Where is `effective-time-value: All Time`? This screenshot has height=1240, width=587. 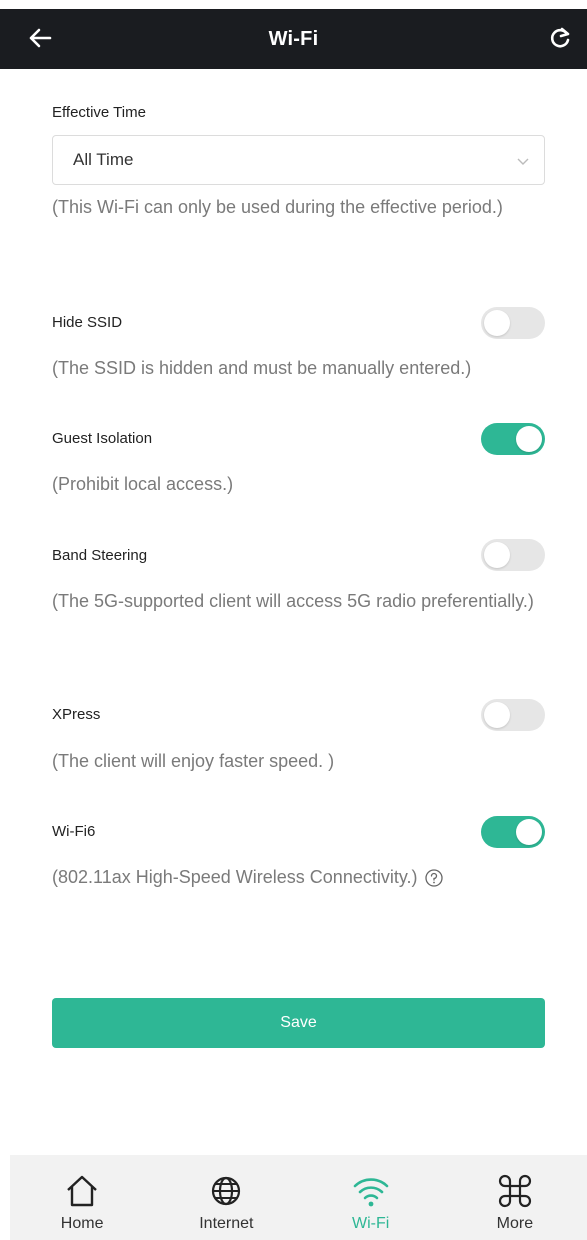 effective-time-value: All Time is located at coordinates (103, 159).